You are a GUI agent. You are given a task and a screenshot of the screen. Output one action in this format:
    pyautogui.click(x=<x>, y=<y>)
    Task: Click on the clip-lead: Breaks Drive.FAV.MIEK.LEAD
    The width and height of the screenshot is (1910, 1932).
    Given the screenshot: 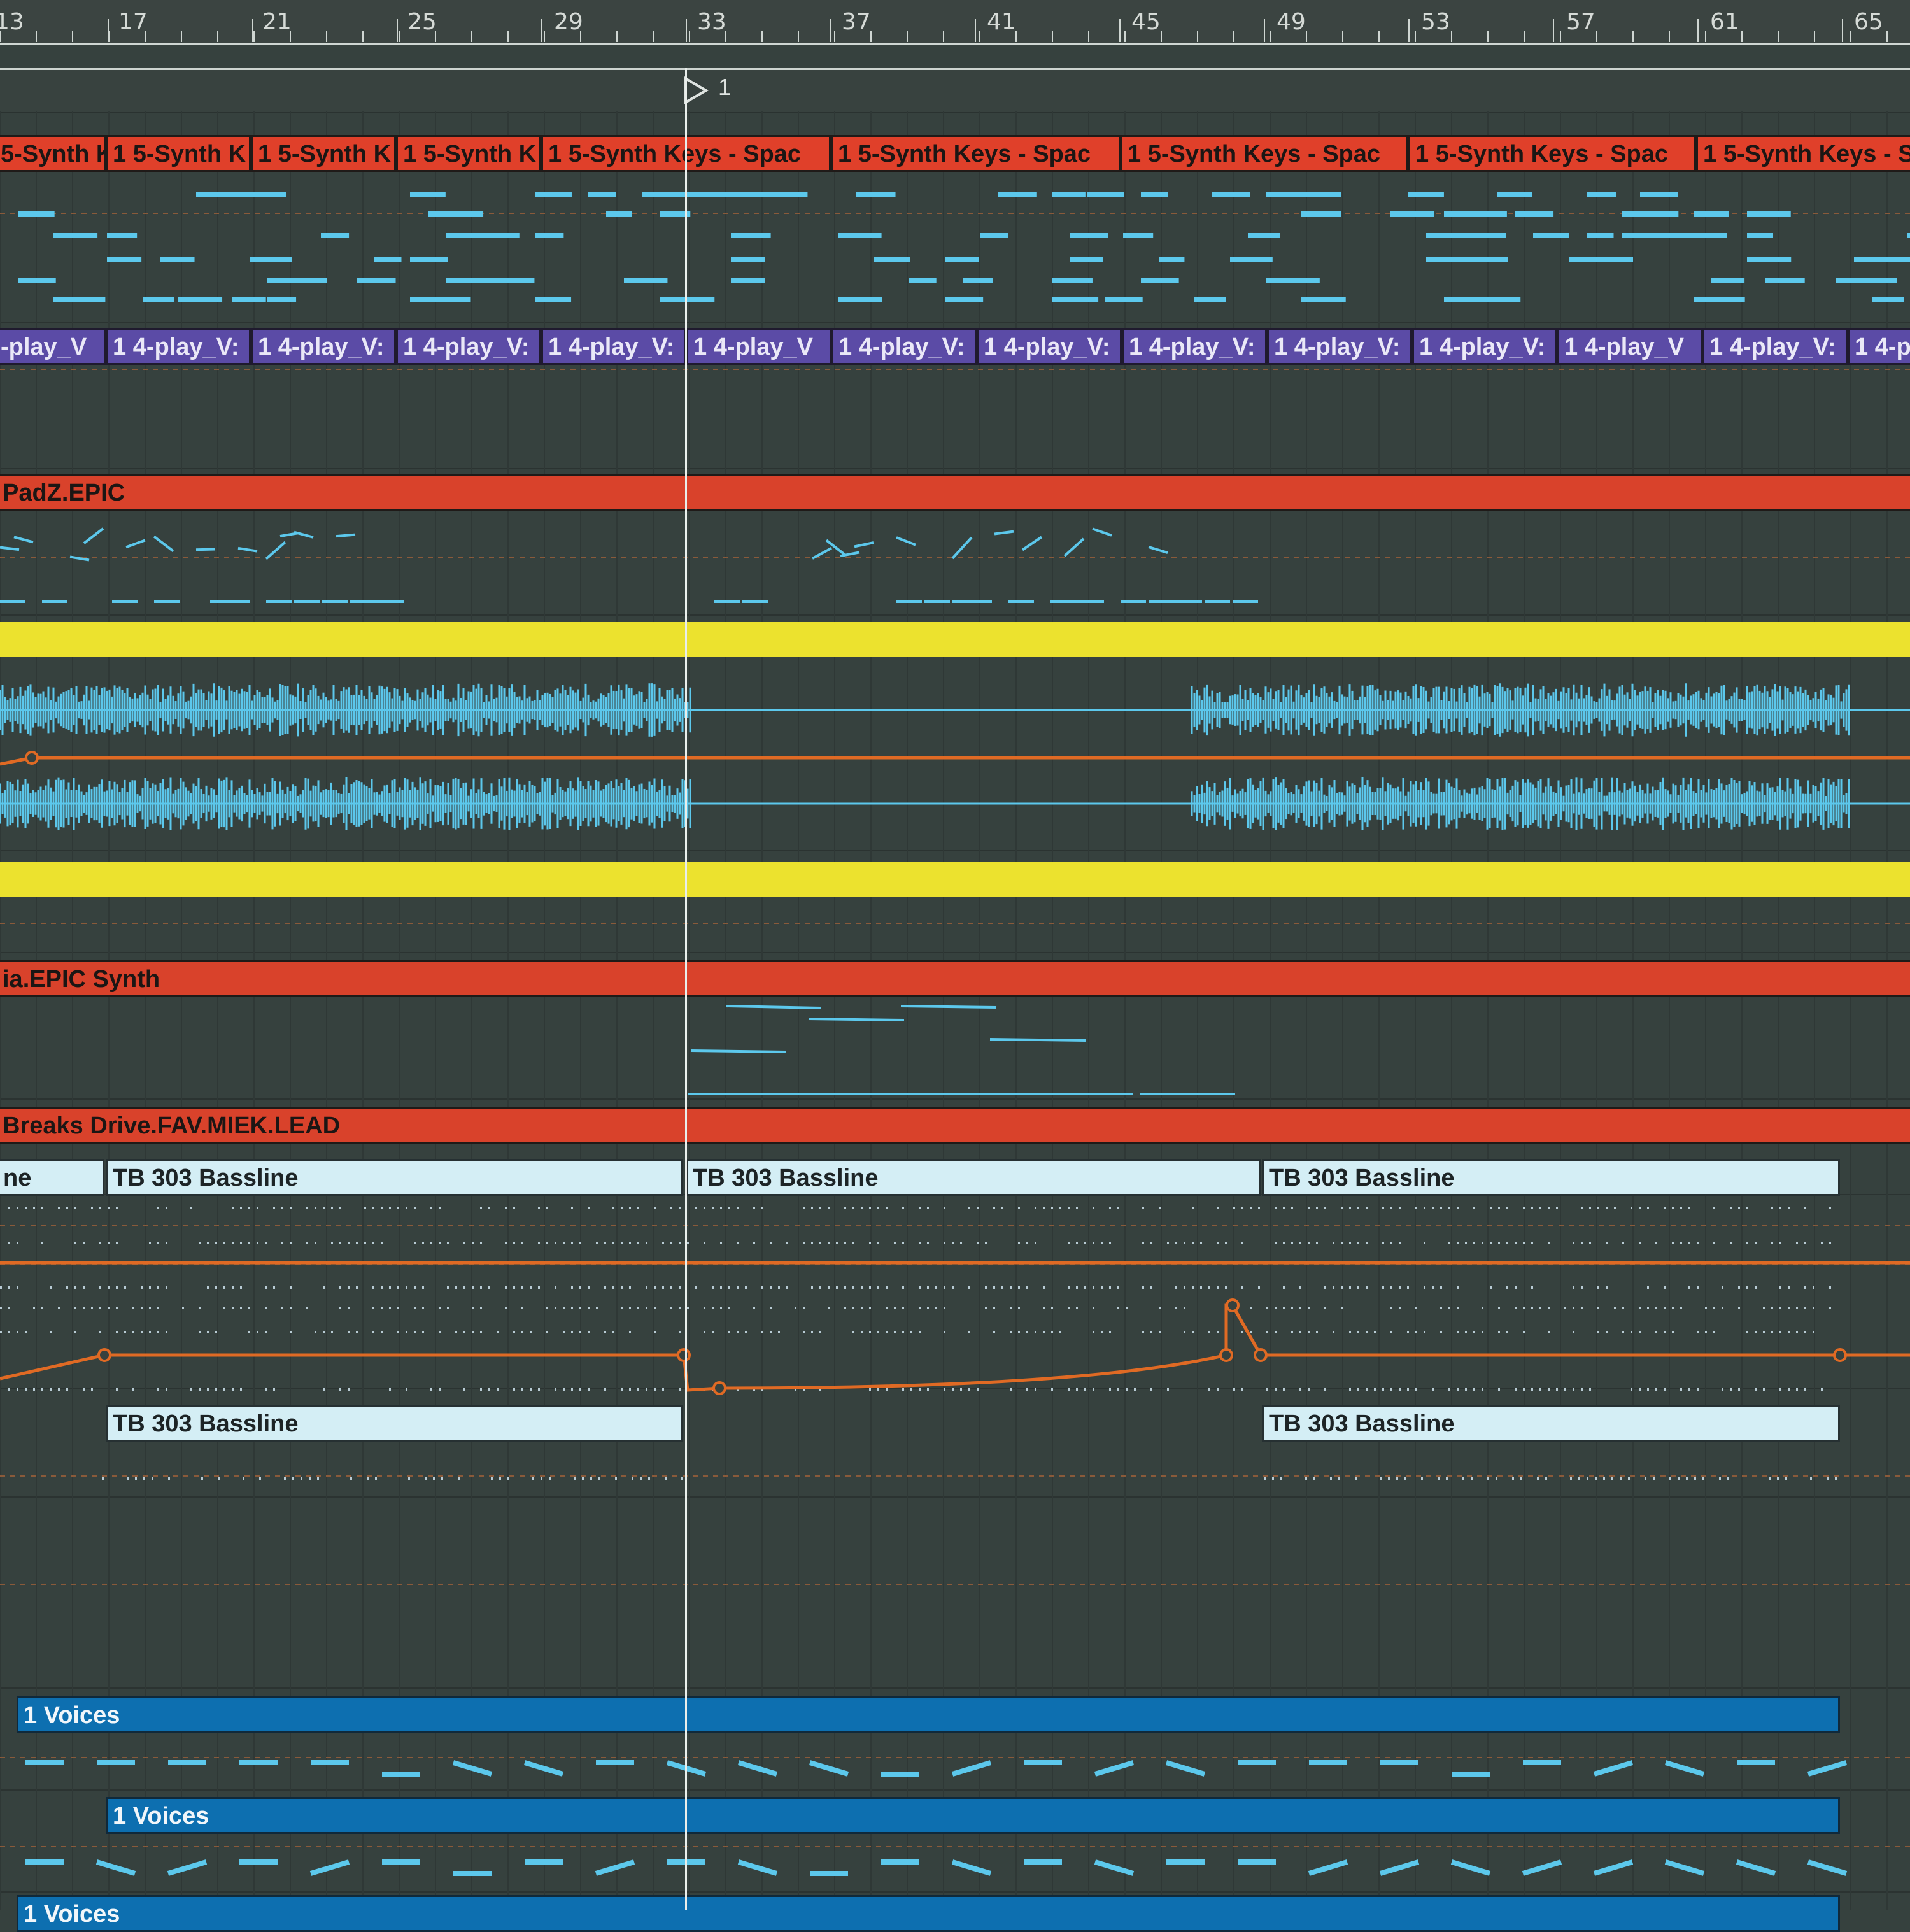 What is the action you would take?
    pyautogui.click(x=955, y=1126)
    